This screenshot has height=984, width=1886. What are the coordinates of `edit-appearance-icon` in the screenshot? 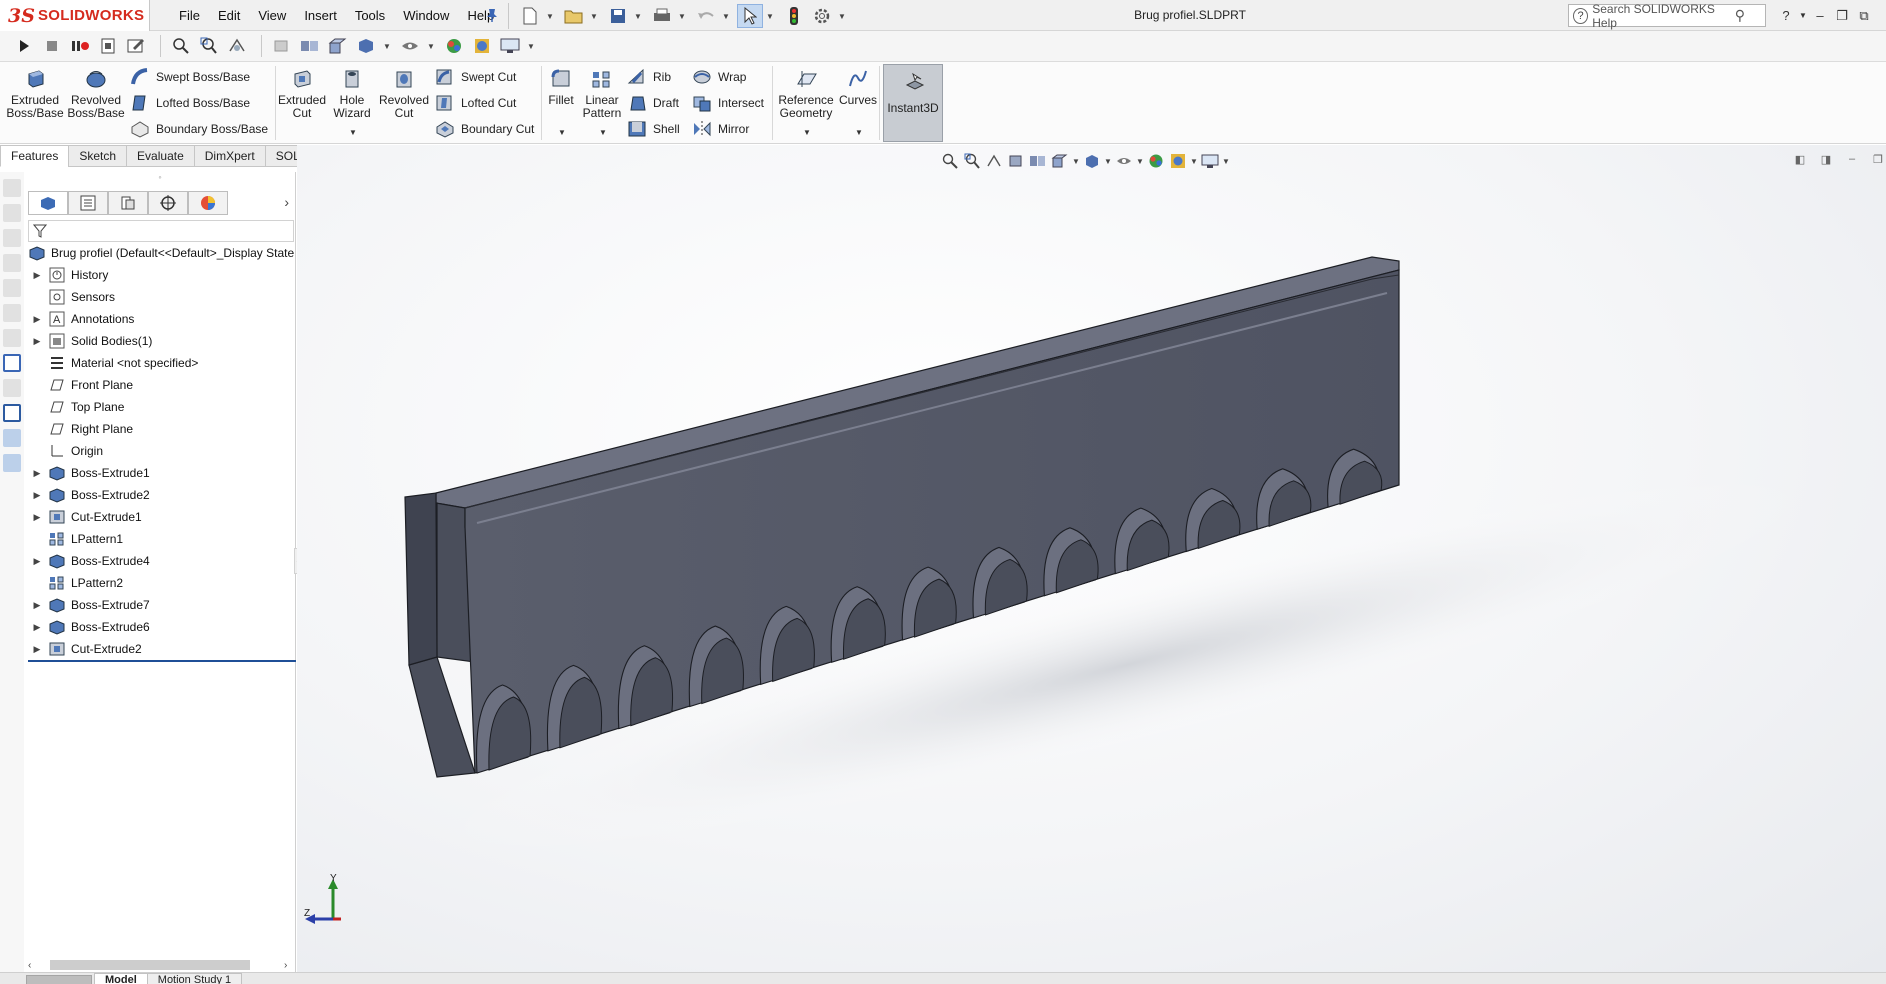 It's located at (454, 46).